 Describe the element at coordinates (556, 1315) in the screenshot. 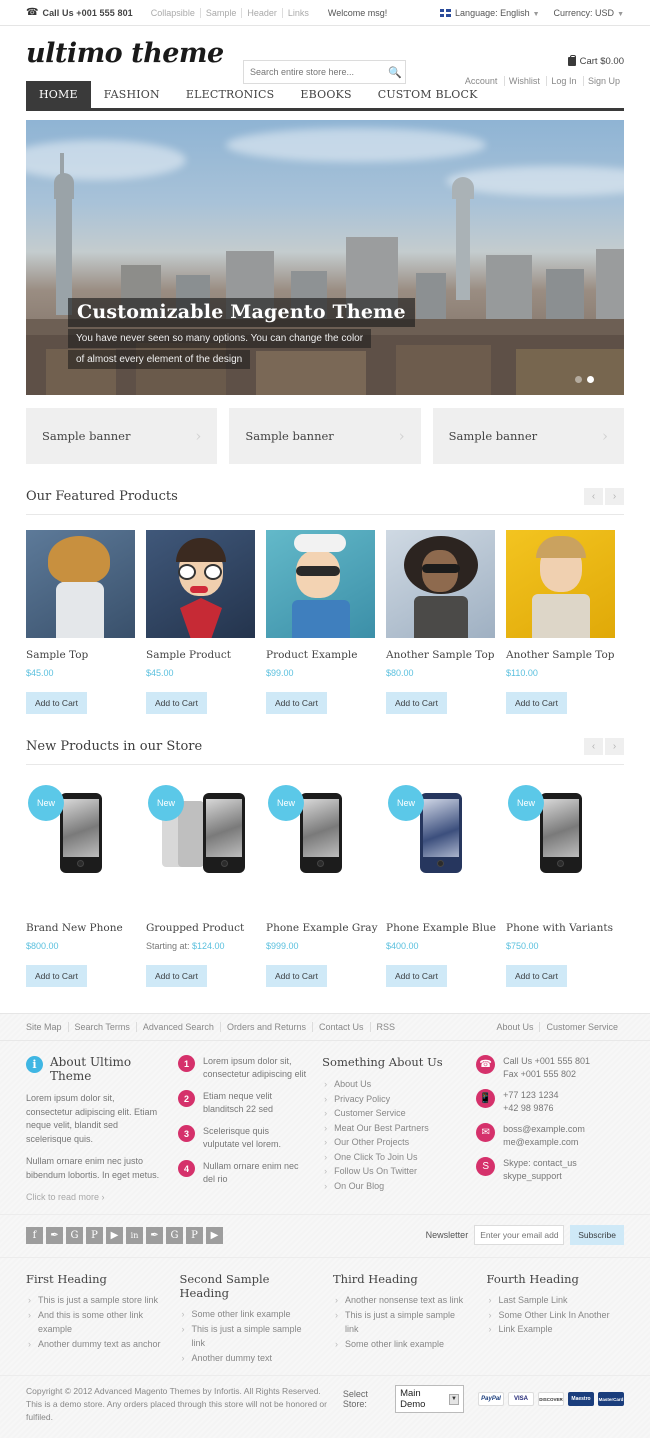

I see `list-item: Some Other Link In Another` at that location.